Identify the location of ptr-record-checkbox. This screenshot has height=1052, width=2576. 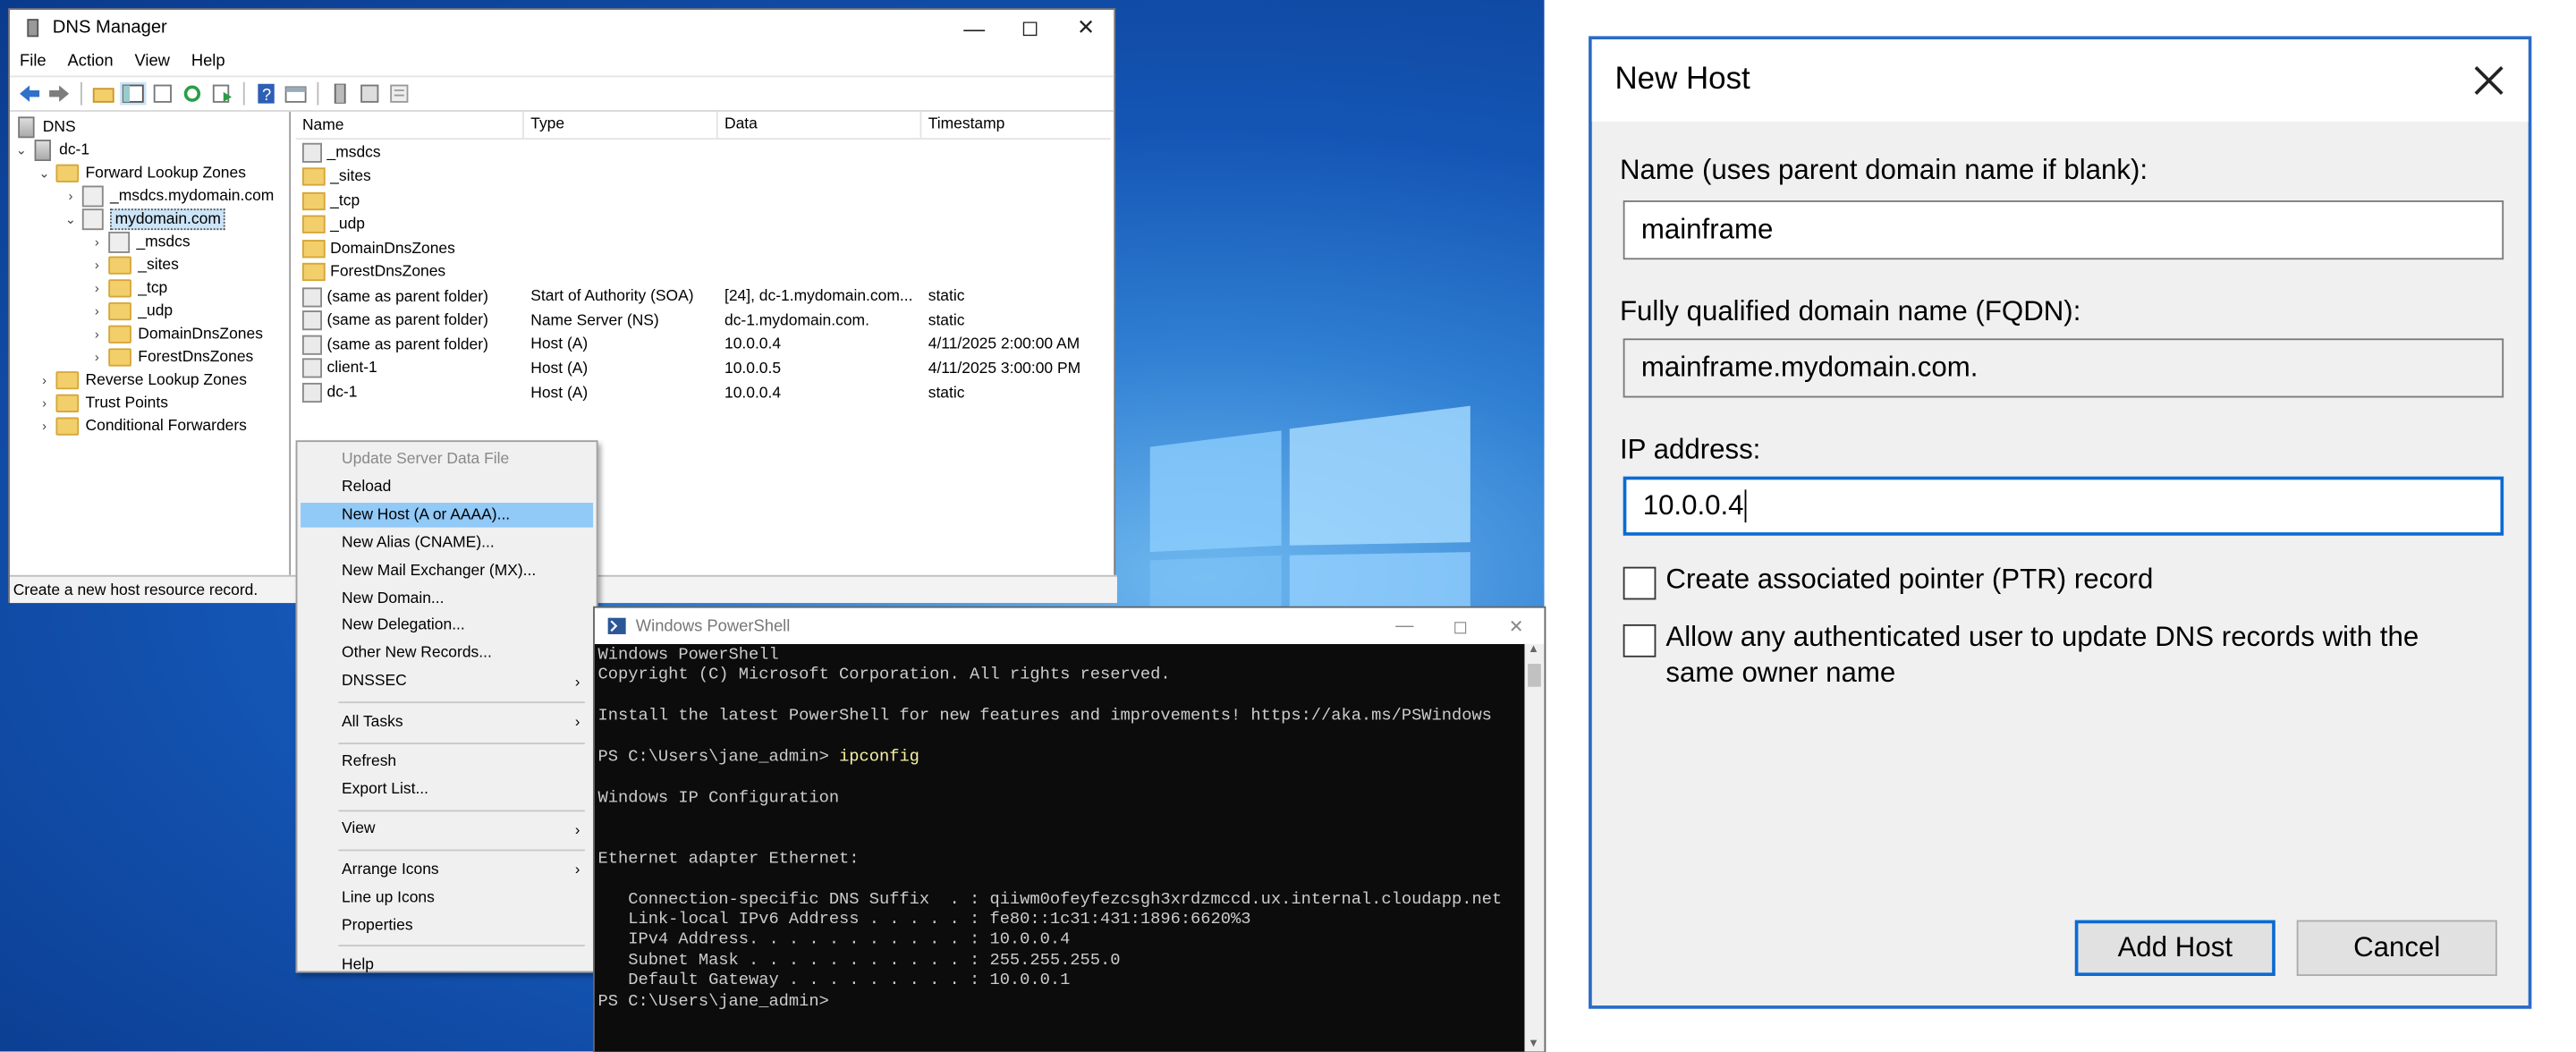
(1640, 583).